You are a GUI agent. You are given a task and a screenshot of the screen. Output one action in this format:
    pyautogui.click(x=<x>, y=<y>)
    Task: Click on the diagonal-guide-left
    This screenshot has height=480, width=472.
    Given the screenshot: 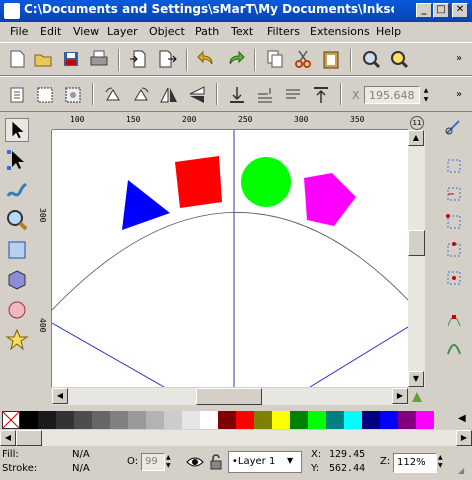 What is the action you would take?
    pyautogui.click(x=108, y=354)
    